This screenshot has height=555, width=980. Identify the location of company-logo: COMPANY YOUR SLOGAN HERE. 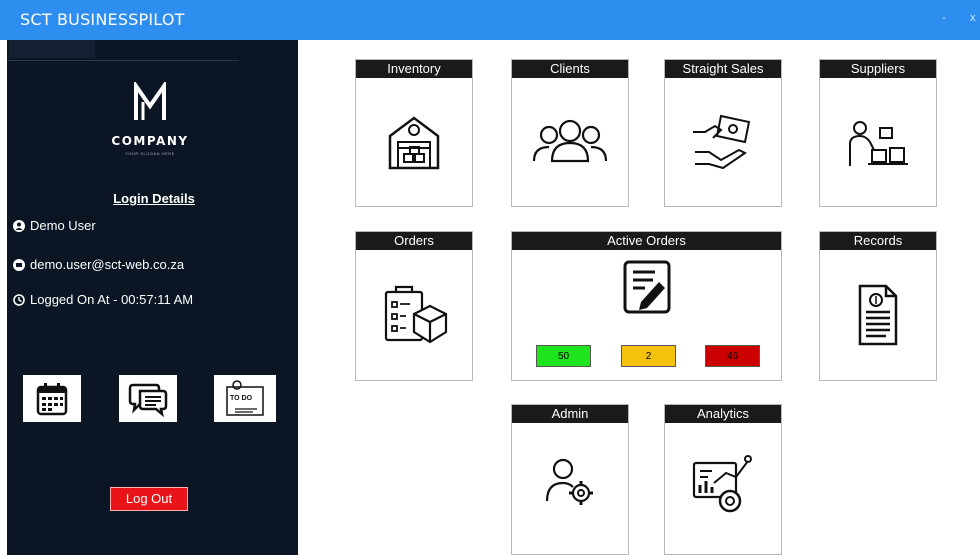
(150, 119).